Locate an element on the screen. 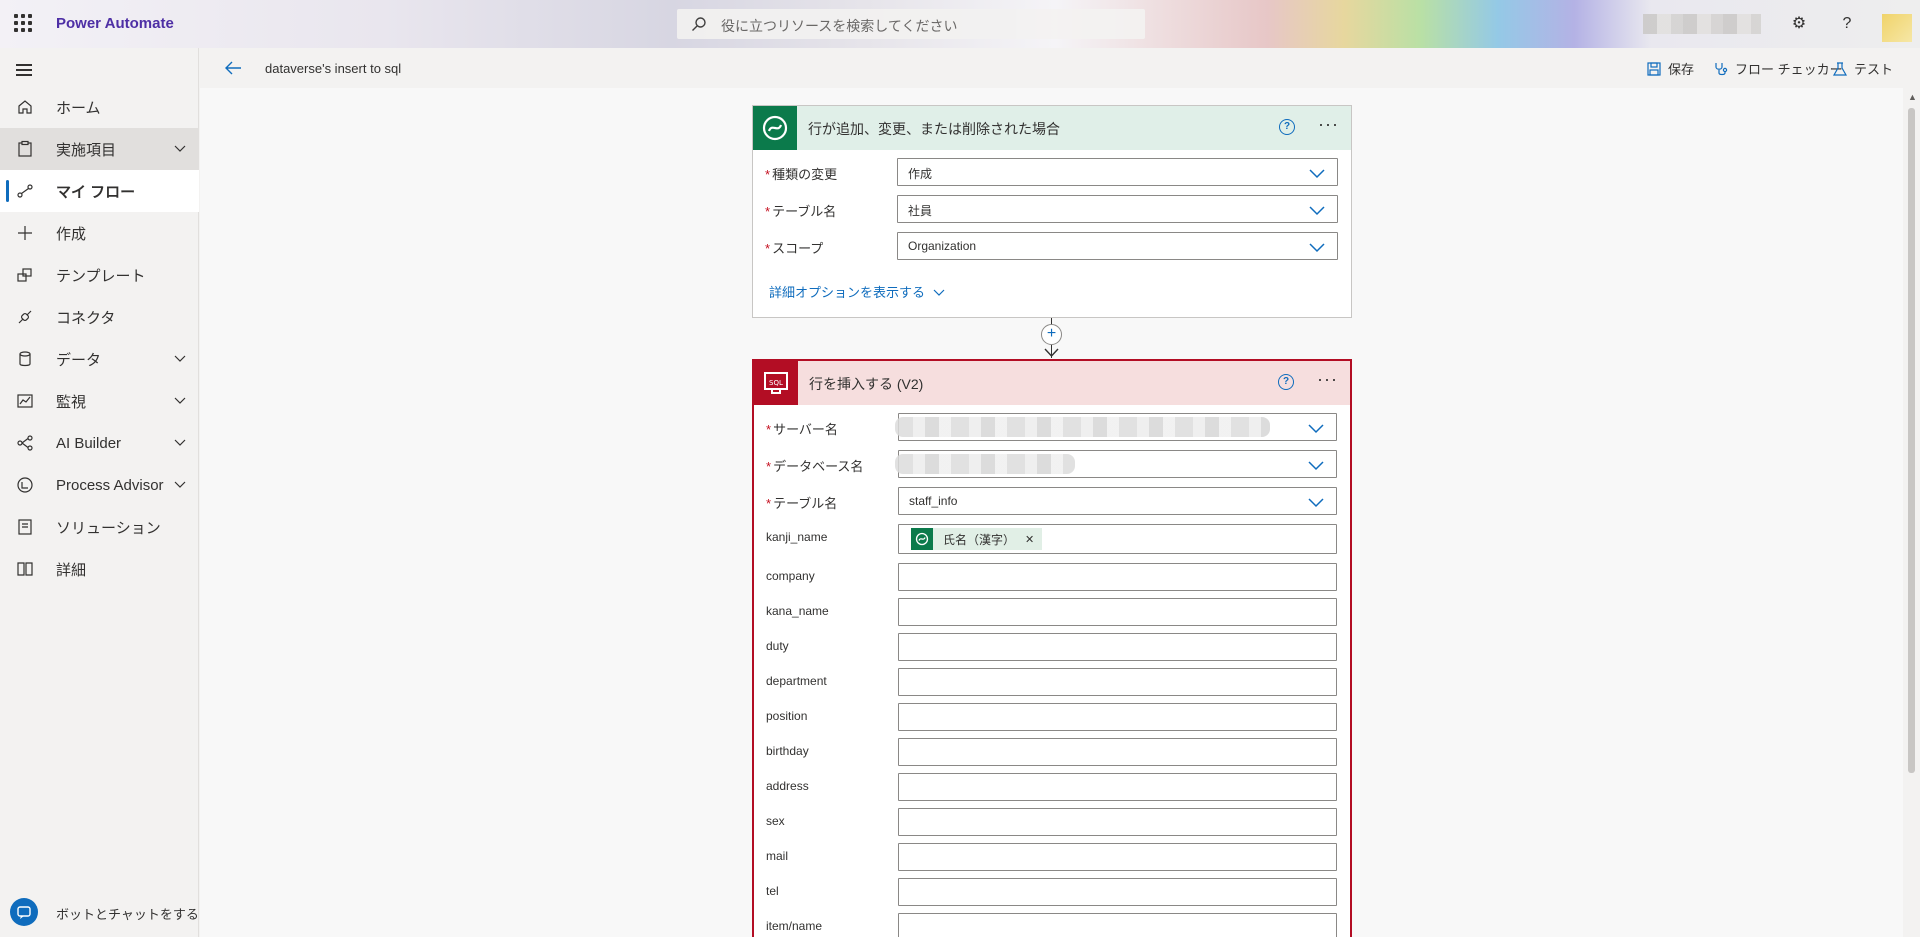 This screenshot has width=1920, height=937. field-label: * データベース名 is located at coordinates (815, 466).